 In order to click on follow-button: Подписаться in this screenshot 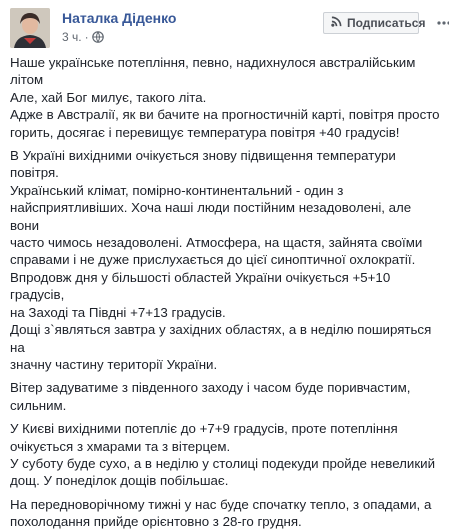, I will do `click(374, 23)`.